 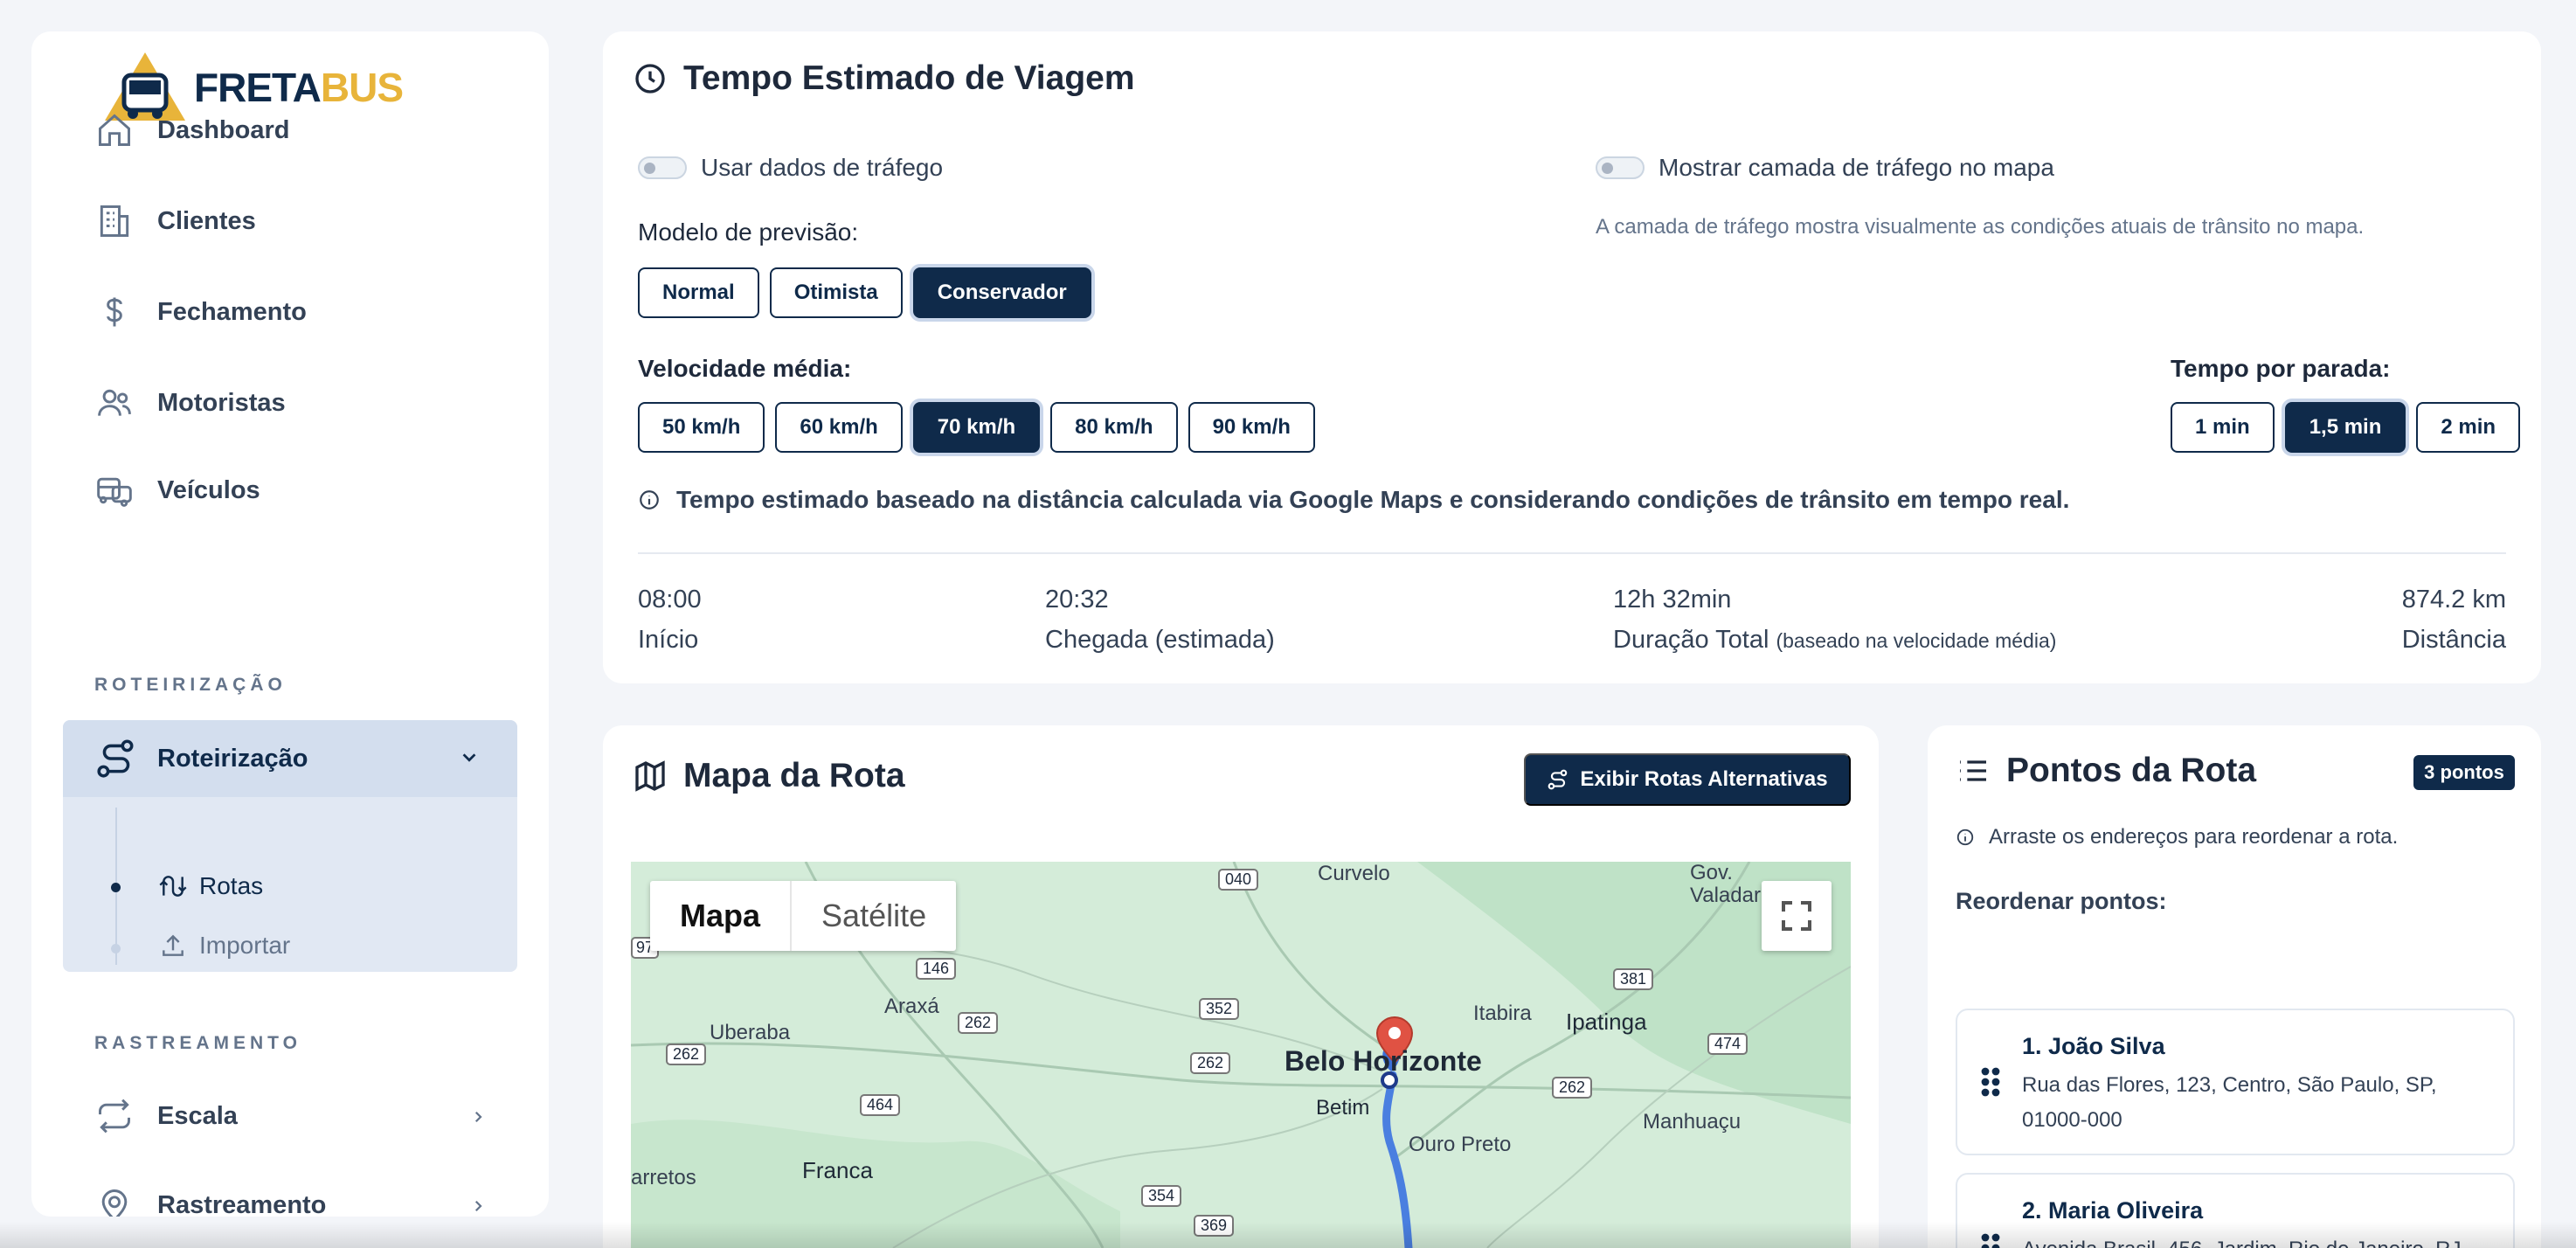 I want to click on map-tab-mapa: Mapa, so click(x=721, y=916).